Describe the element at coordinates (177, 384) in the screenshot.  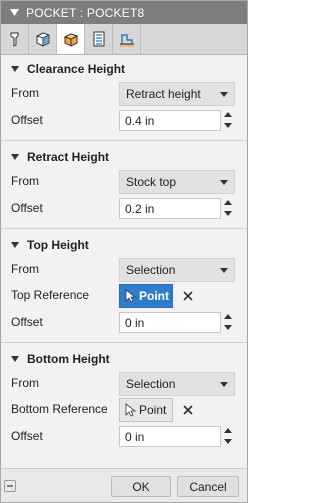
I see `bottom-from-select: Selection` at that location.